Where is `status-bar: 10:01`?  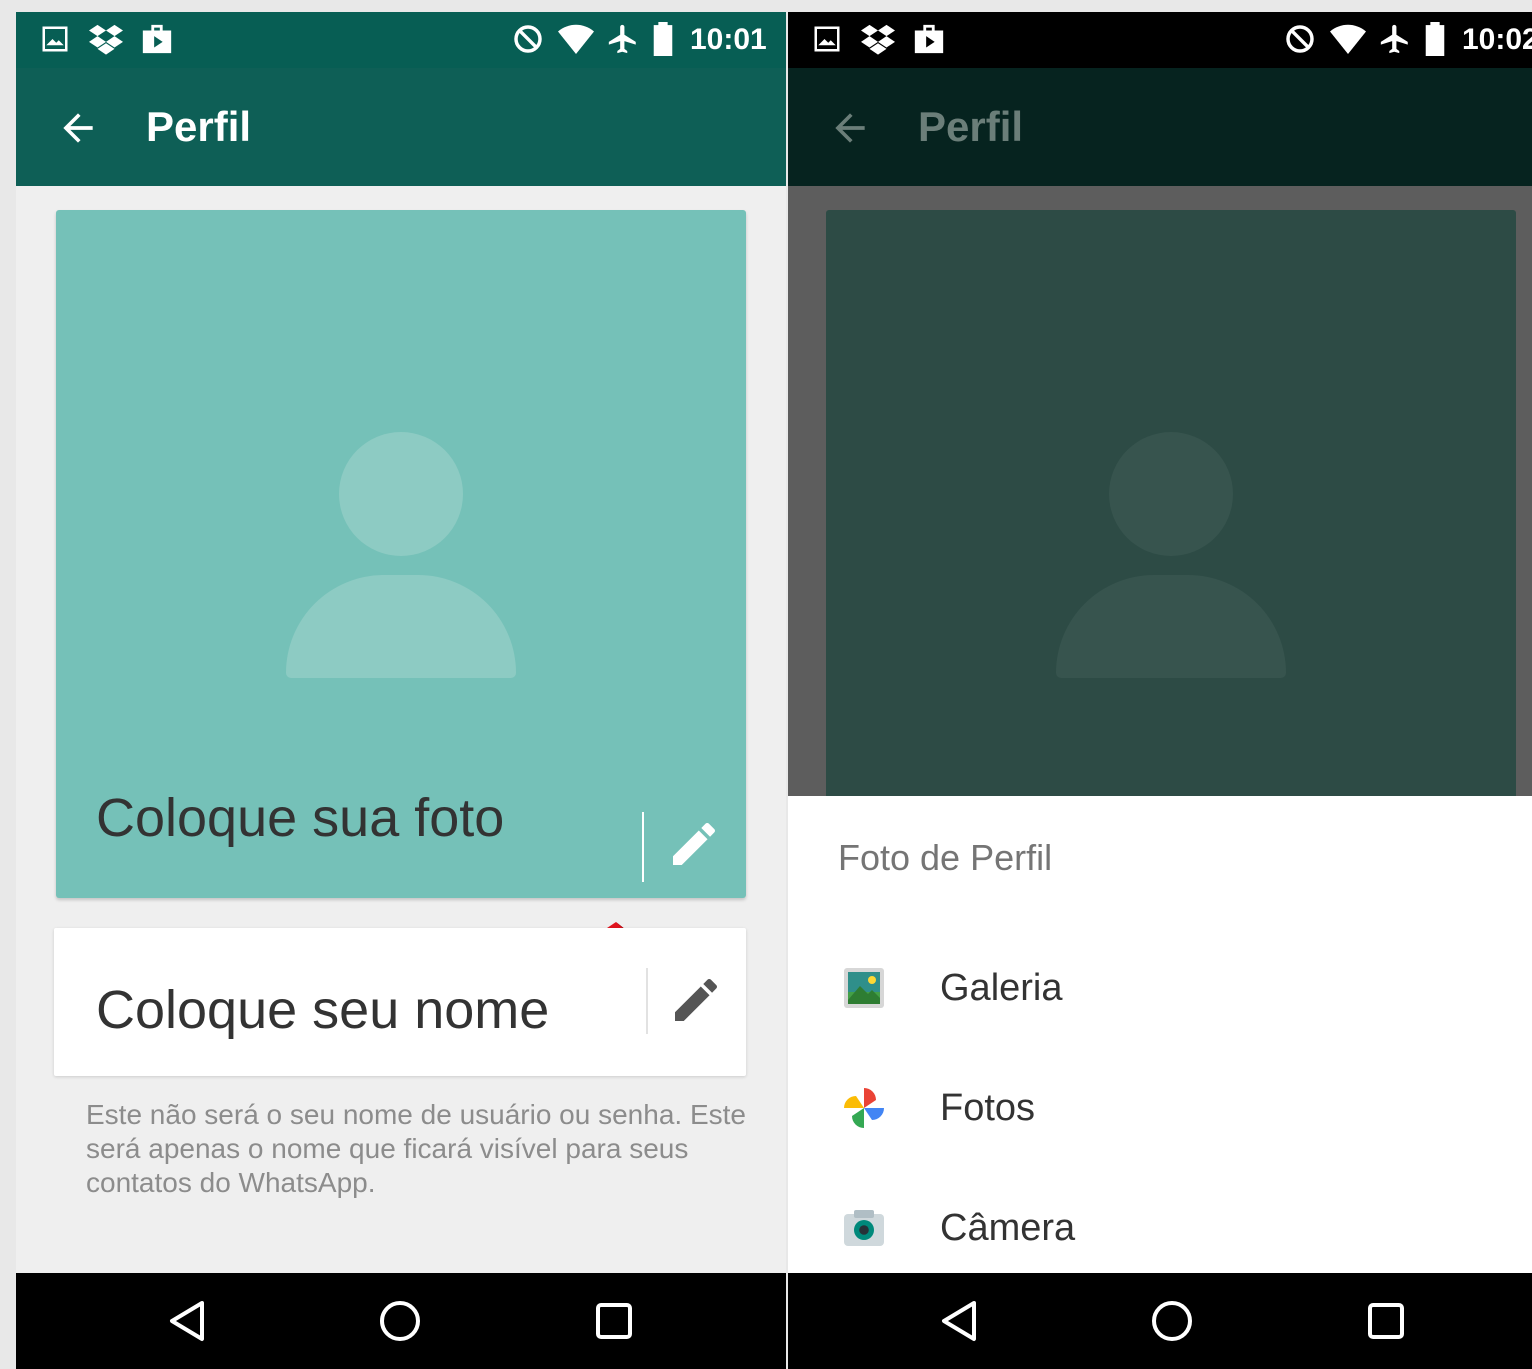 status-bar: 10:01 is located at coordinates (401, 40).